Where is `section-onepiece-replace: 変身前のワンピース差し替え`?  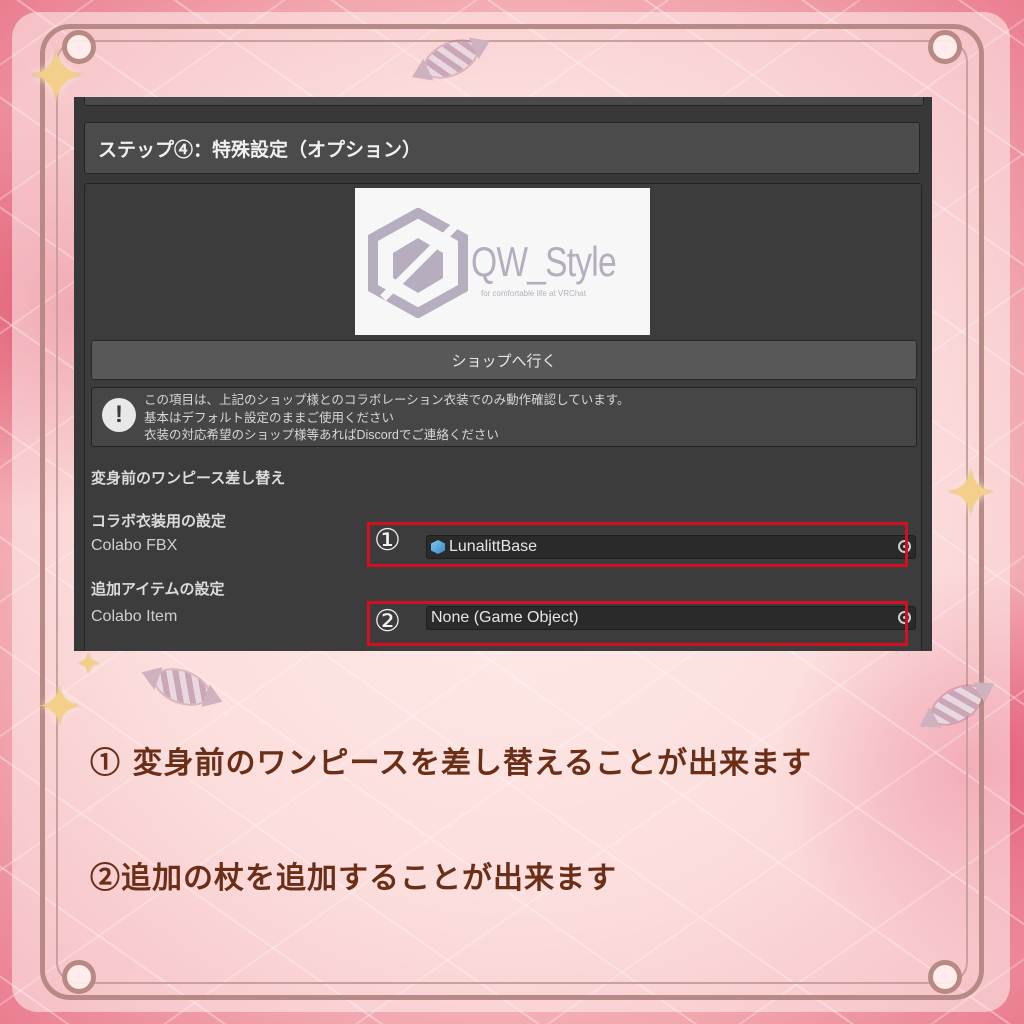 section-onepiece-replace: 変身前のワンピース差し替え is located at coordinates (188, 478).